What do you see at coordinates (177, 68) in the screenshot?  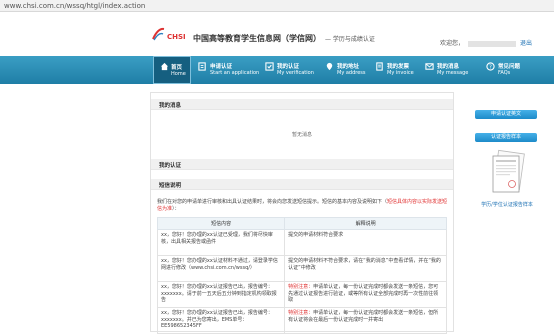 I see `nav-item-home-label: 首页` at bounding box center [177, 68].